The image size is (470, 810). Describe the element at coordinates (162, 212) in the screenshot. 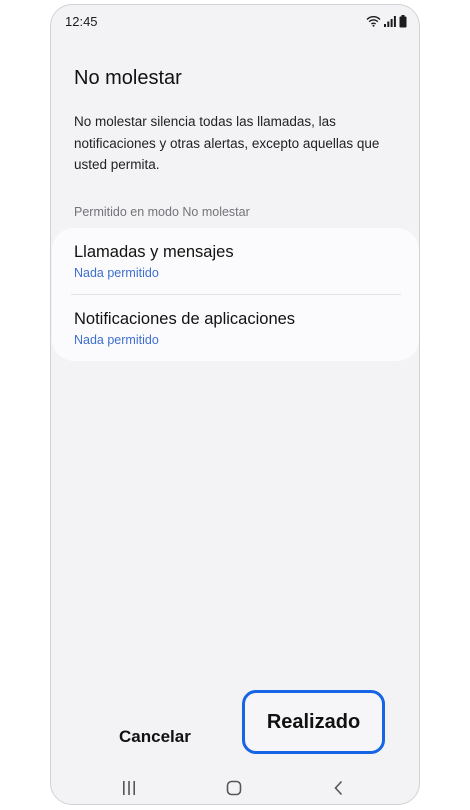

I see `section-label: Permitido en modo No molestar` at that location.